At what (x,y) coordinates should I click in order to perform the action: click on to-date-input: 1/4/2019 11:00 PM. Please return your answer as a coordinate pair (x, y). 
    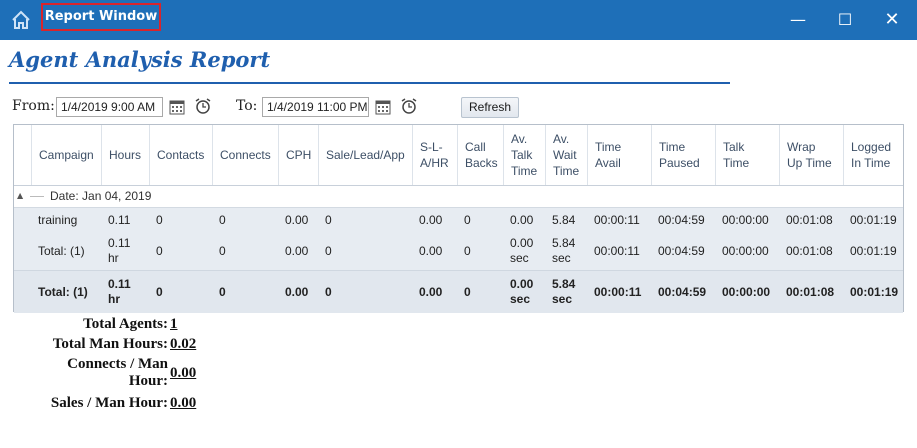
    Looking at the image, I should click on (315, 107).